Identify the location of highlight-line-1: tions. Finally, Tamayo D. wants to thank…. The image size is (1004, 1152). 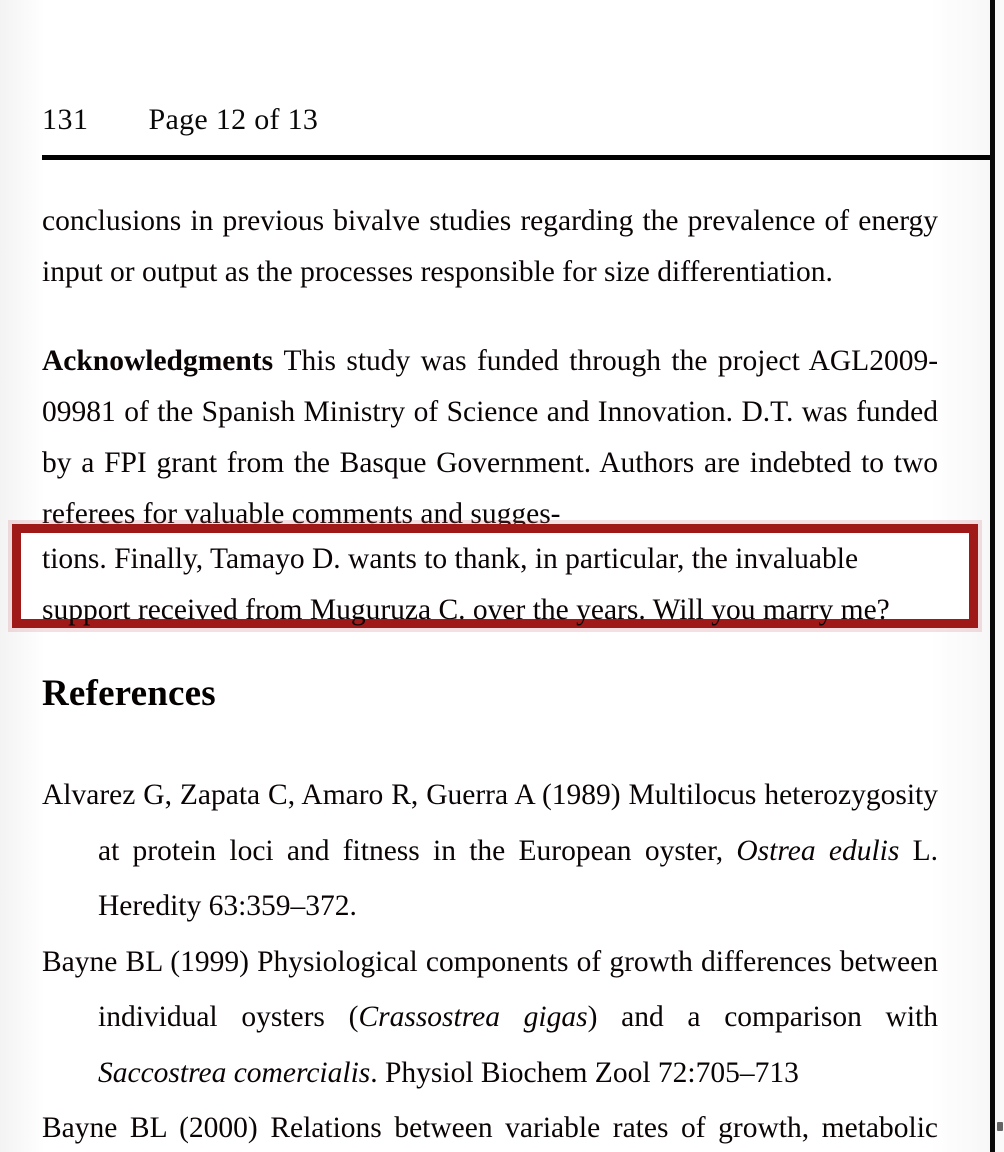
(450, 559).